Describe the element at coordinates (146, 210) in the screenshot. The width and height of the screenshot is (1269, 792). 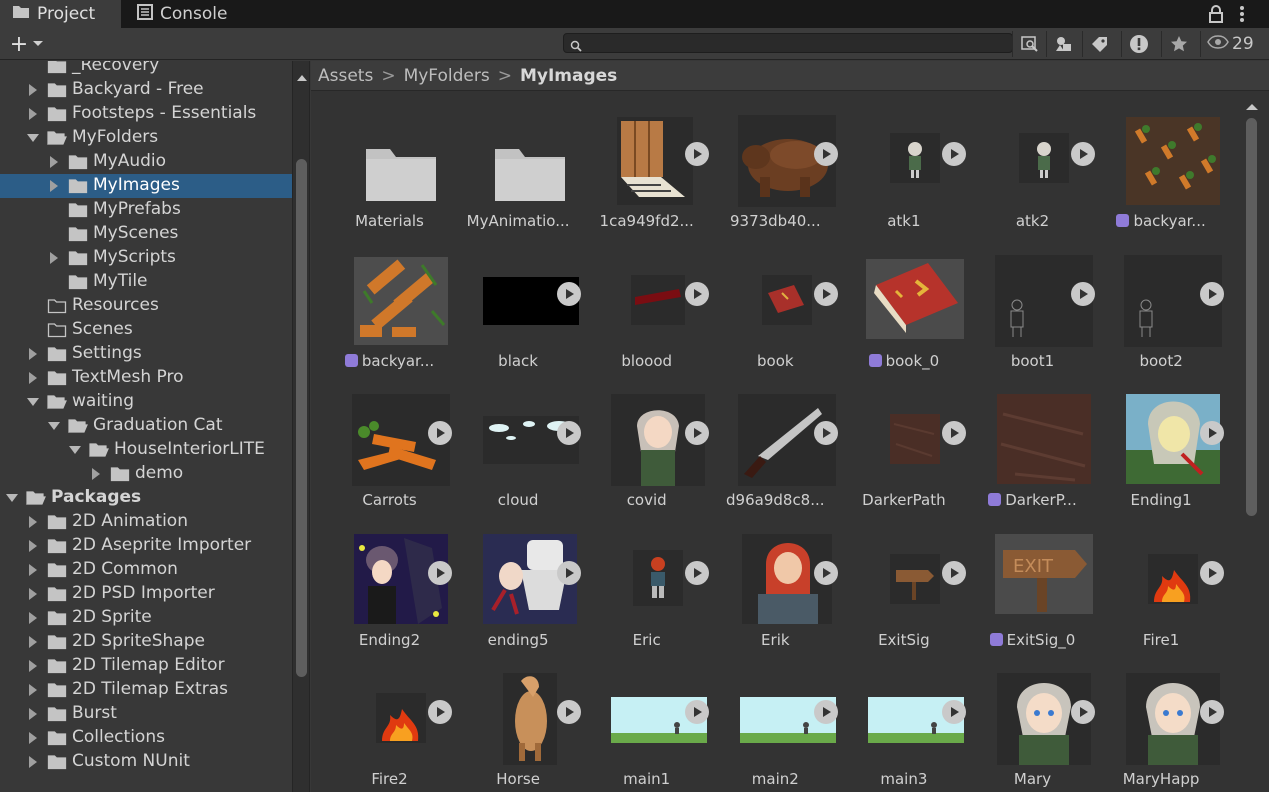
I see `tree-item-myprefabs: MyPrefabs` at that location.